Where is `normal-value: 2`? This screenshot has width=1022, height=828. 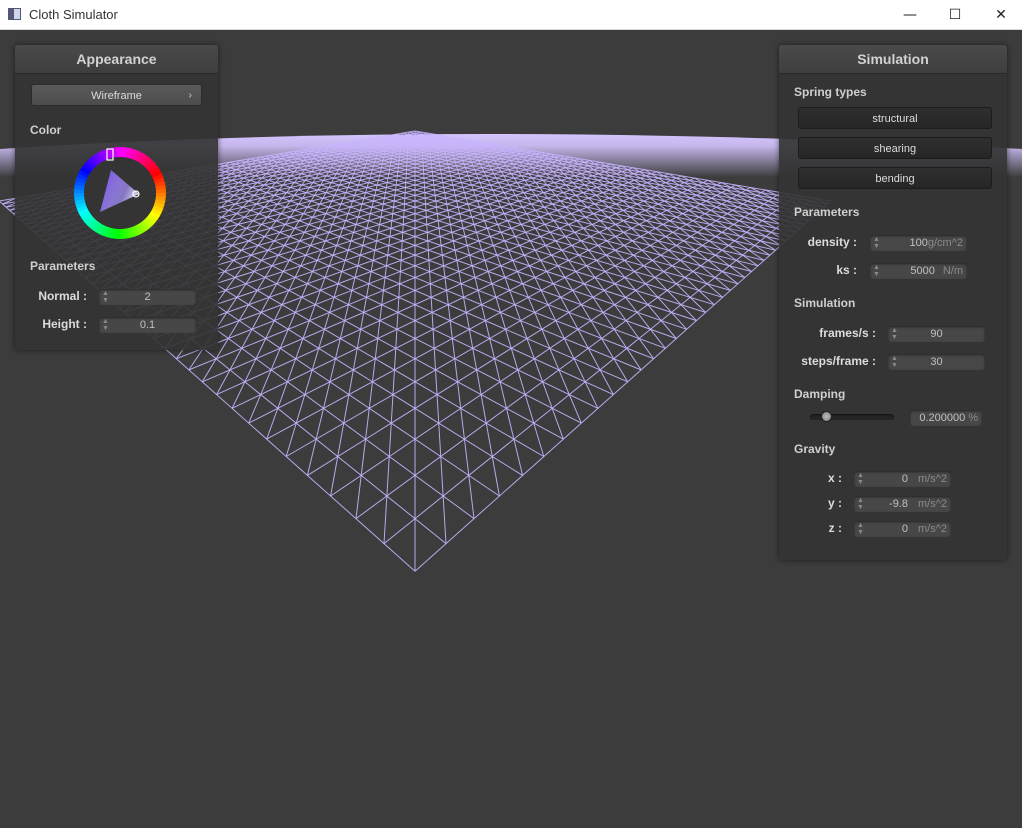 normal-value: 2 is located at coordinates (147, 297).